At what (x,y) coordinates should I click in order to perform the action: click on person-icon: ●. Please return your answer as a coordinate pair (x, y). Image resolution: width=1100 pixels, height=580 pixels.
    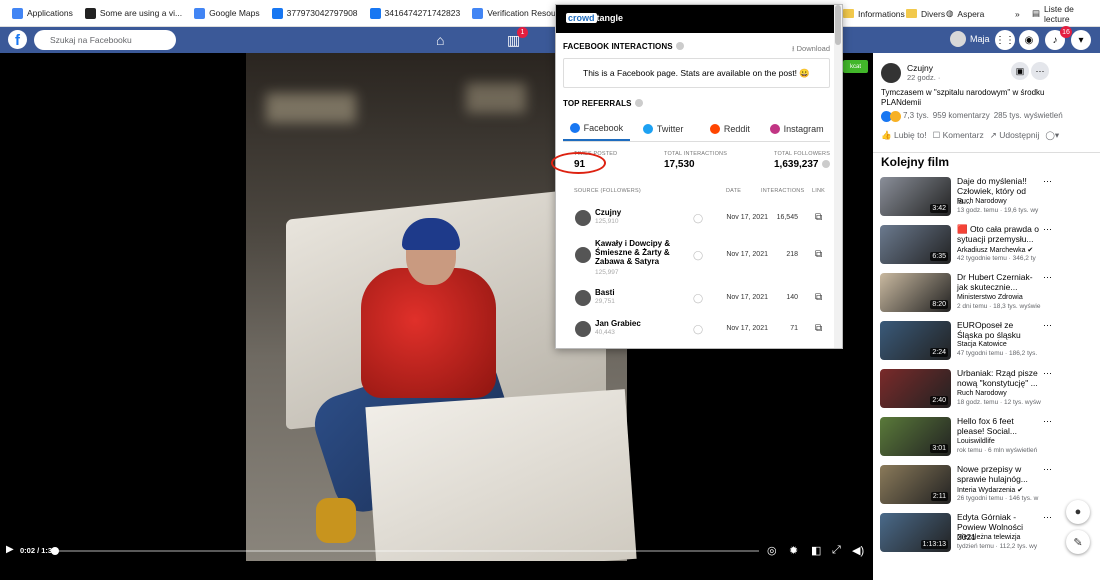
    Looking at the image, I should click on (1078, 512).